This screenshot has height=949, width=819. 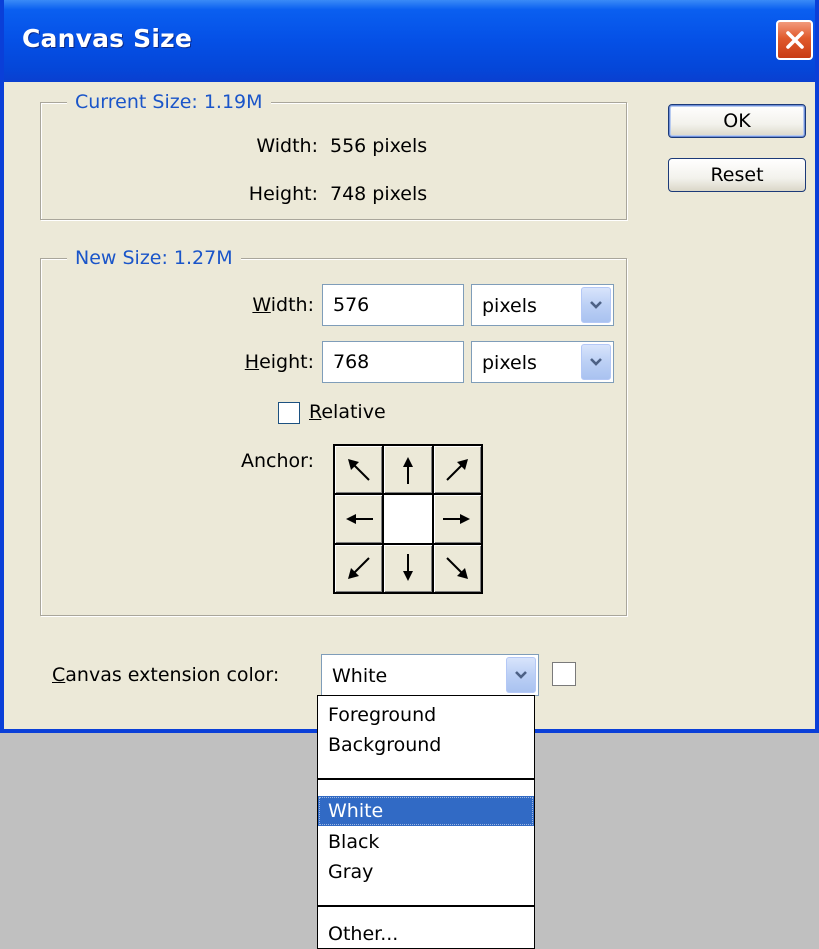 What do you see at coordinates (426, 745) in the screenshot?
I see `dropdown-option-background: Background` at bounding box center [426, 745].